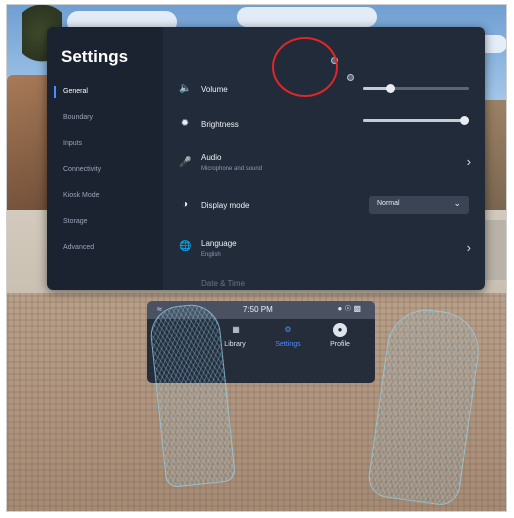  I want to click on language-row: 🌐 Language English ›, so click(324, 249).